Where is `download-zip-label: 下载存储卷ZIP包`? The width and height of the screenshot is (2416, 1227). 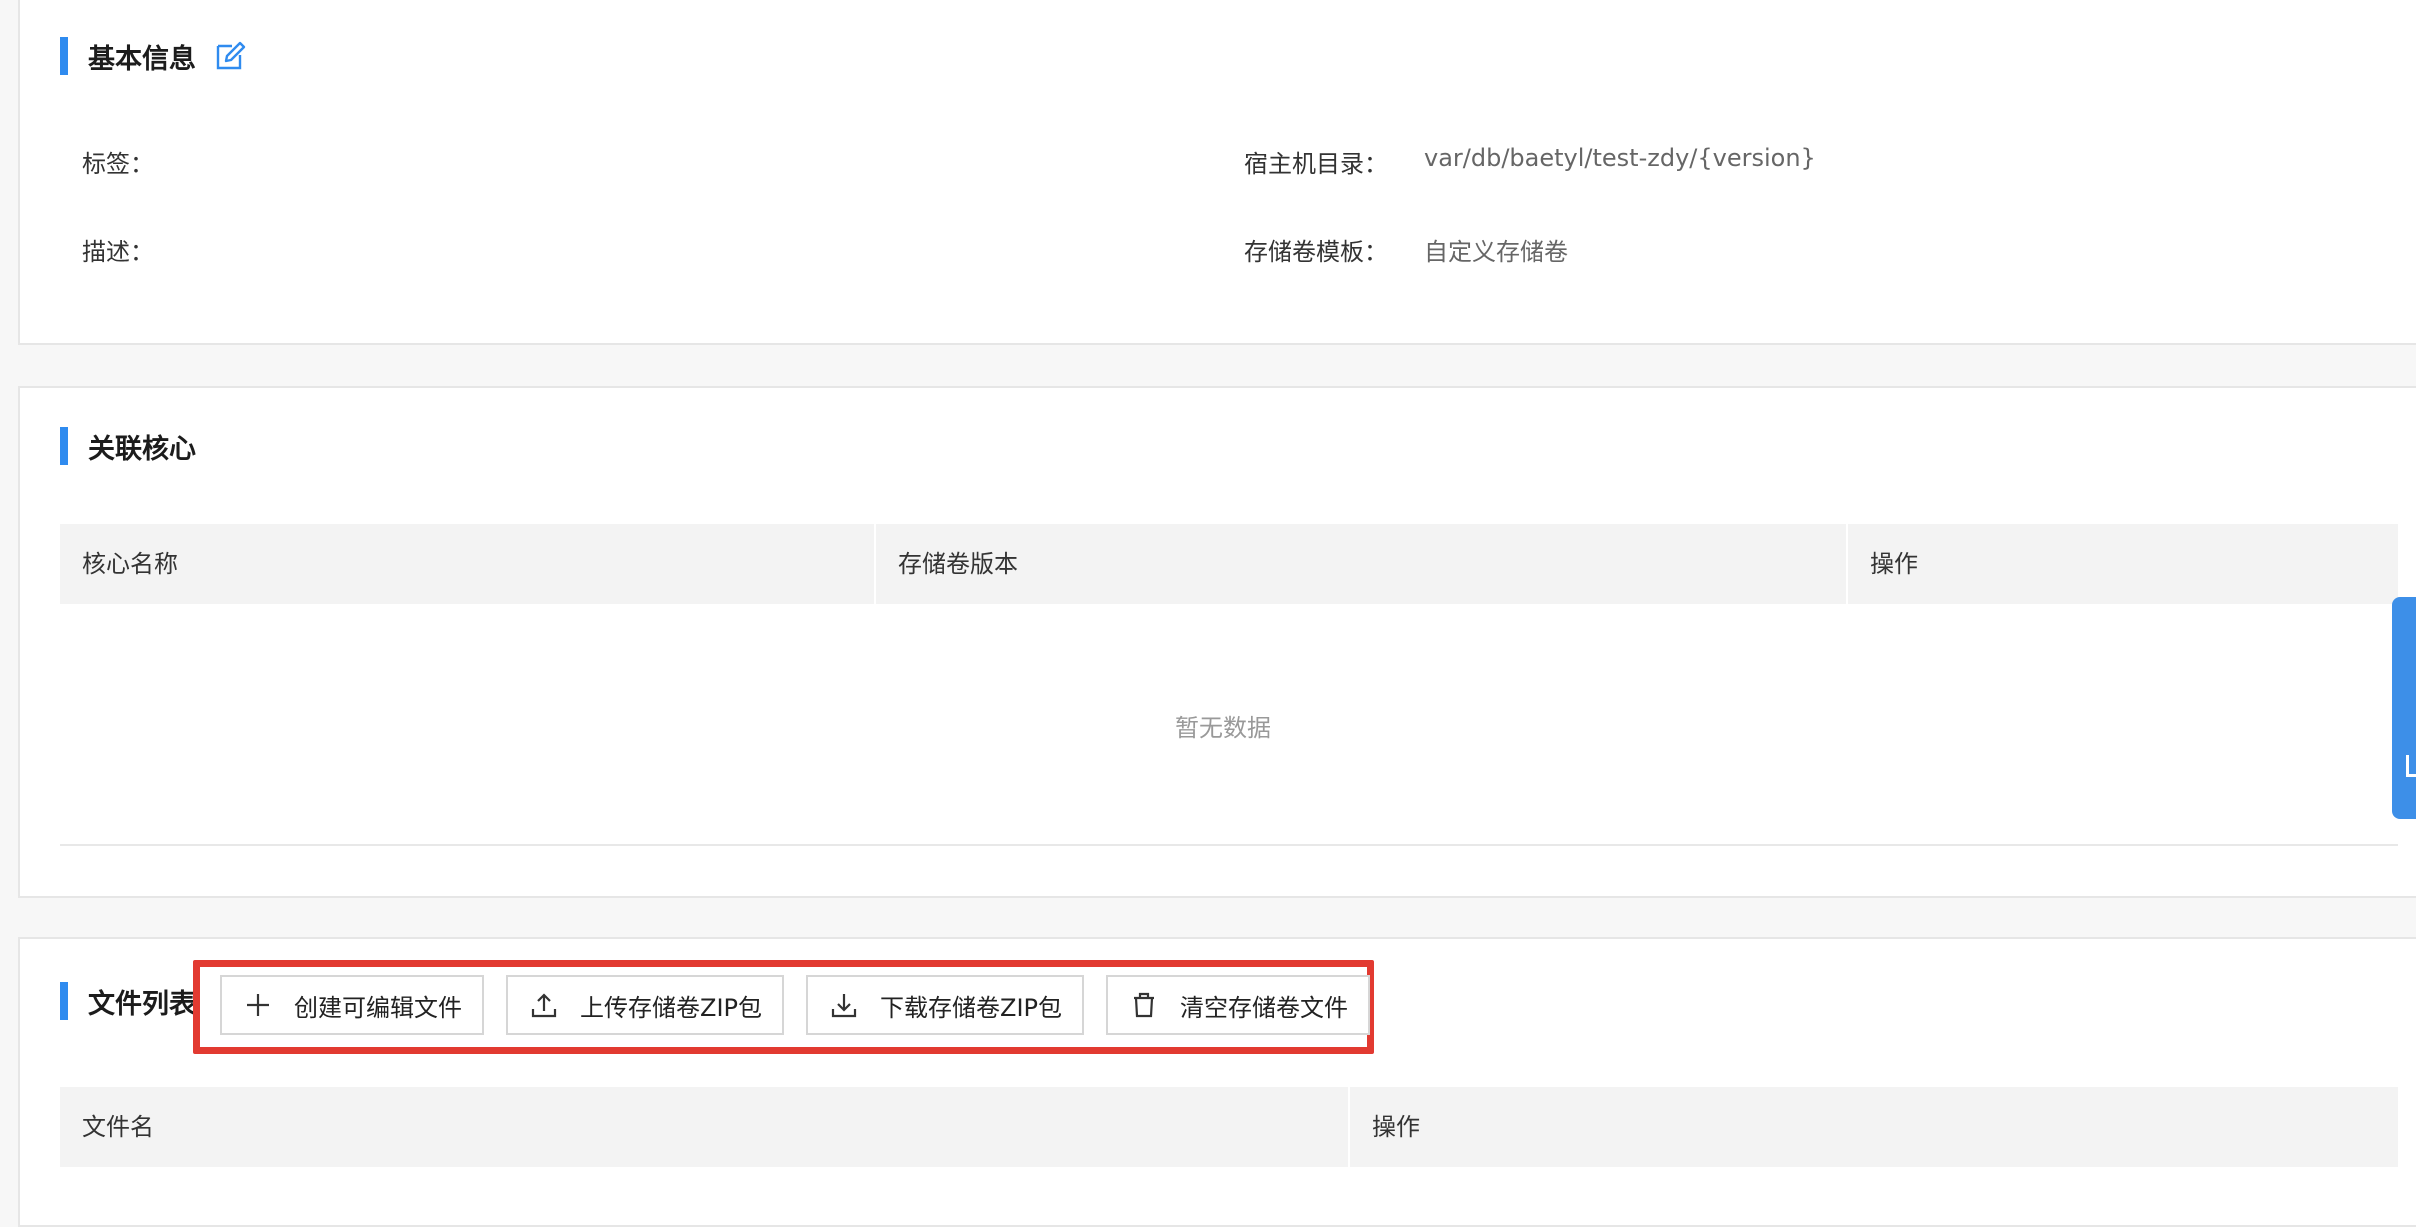 download-zip-label: 下载存储卷ZIP包 is located at coordinates (971, 1007).